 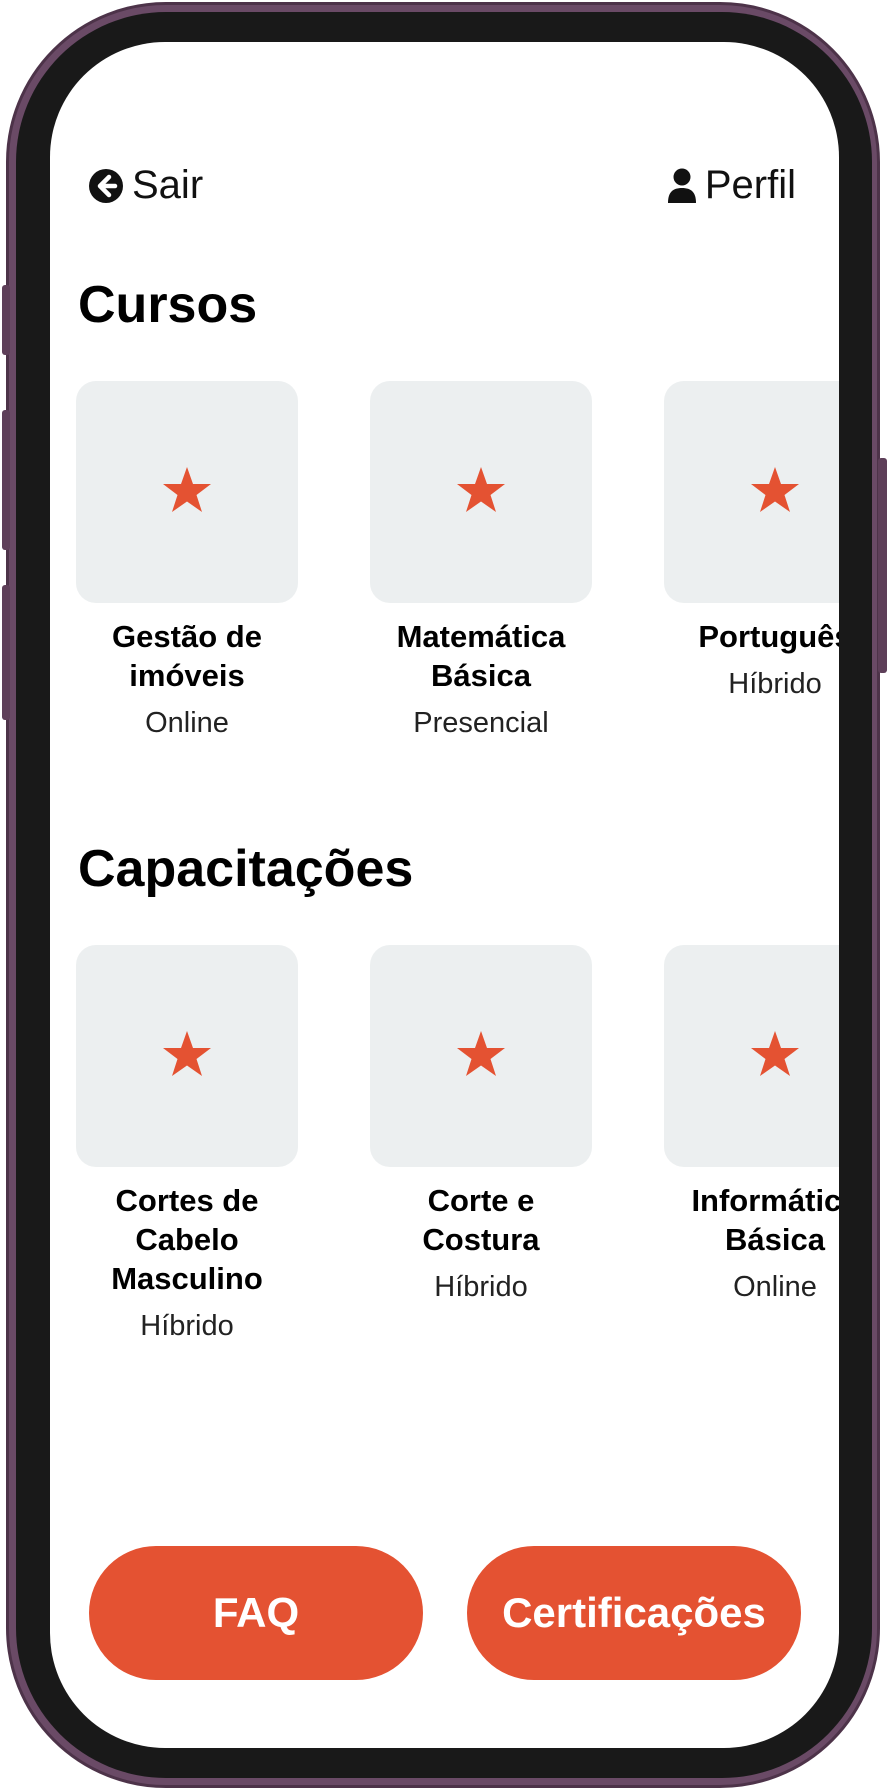 I want to click on training-card: Corte e Costura Híbrido, so click(x=481, y=1125).